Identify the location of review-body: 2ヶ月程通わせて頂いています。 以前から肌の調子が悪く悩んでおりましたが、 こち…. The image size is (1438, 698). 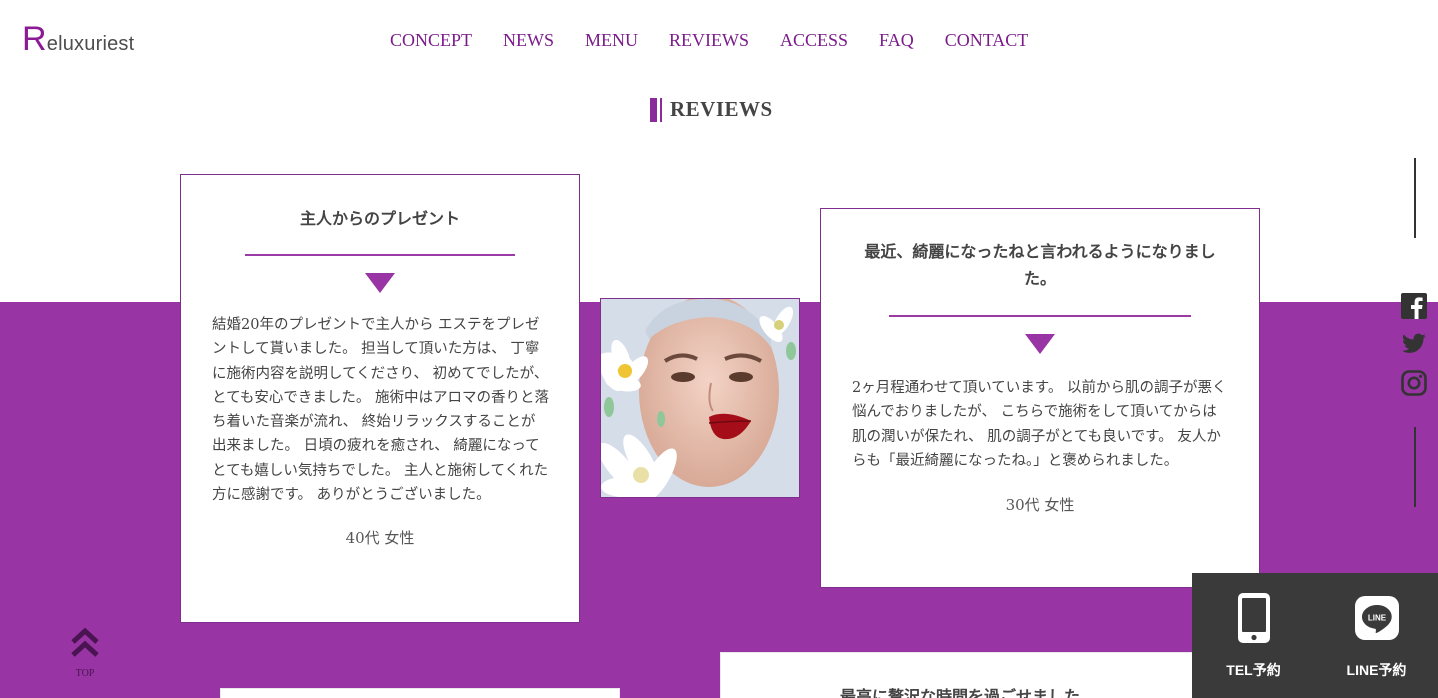
(1039, 424).